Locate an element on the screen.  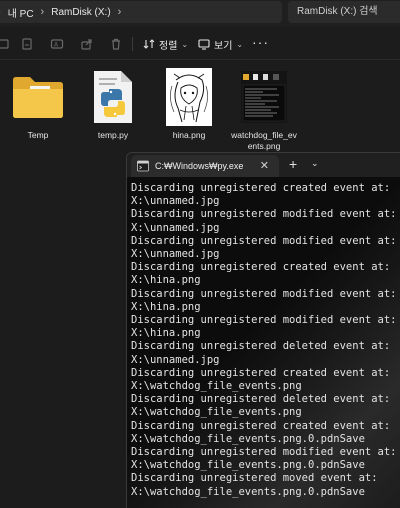
cut-icon is located at coordinates (5, 44).